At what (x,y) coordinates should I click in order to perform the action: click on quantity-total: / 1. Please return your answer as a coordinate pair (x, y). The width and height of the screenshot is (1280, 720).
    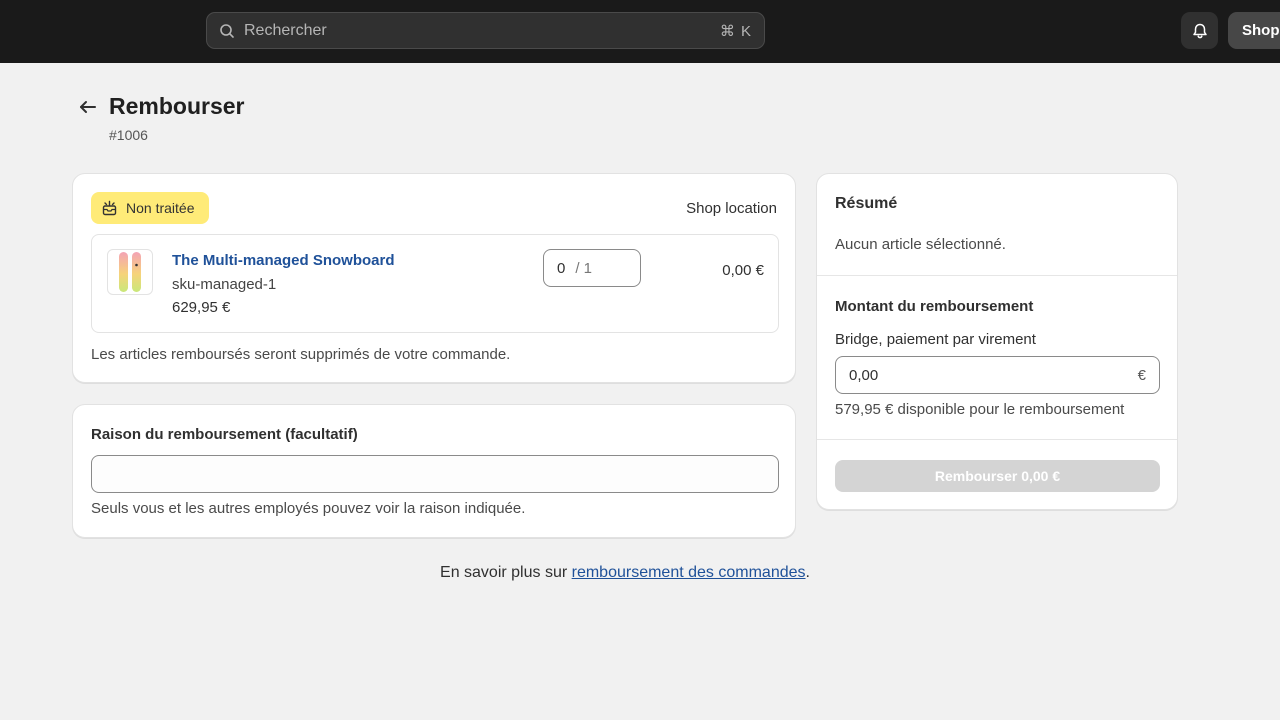
    Looking at the image, I should click on (584, 268).